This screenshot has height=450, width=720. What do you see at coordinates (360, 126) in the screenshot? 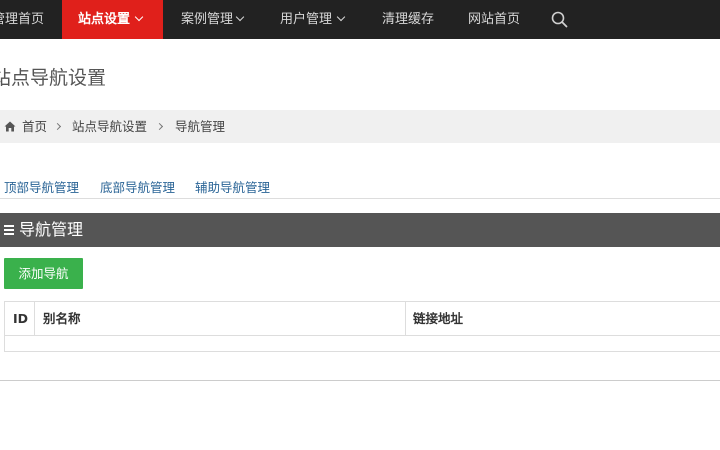
I see `breadcrumb: 首页 站点导航设置 导航管理` at bounding box center [360, 126].